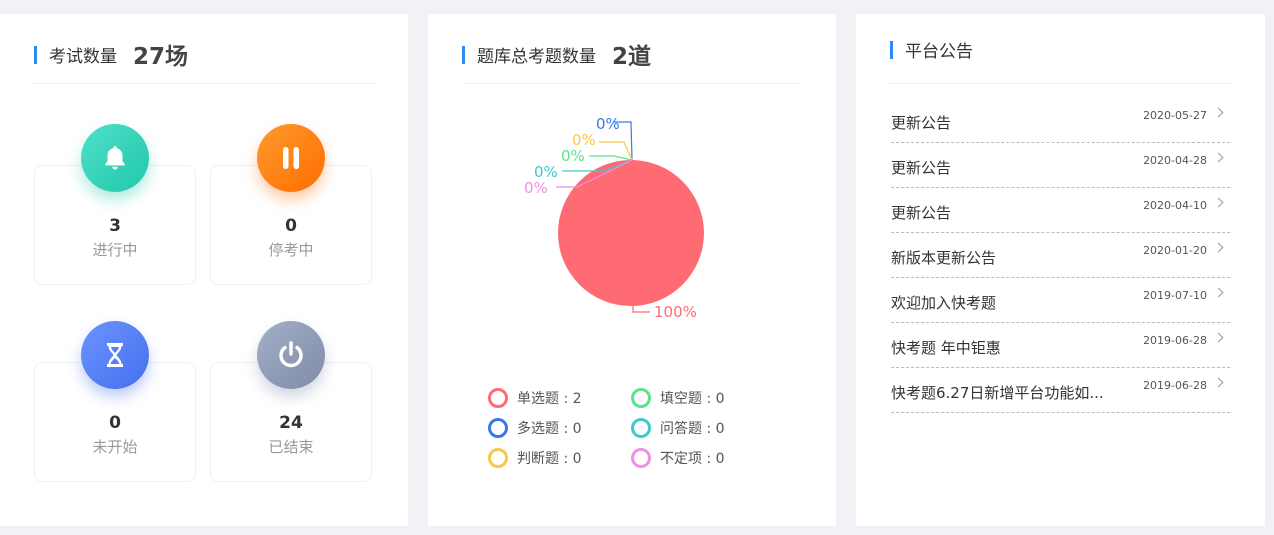 The image size is (1274, 535). I want to click on stat-label: 已结束, so click(291, 447).